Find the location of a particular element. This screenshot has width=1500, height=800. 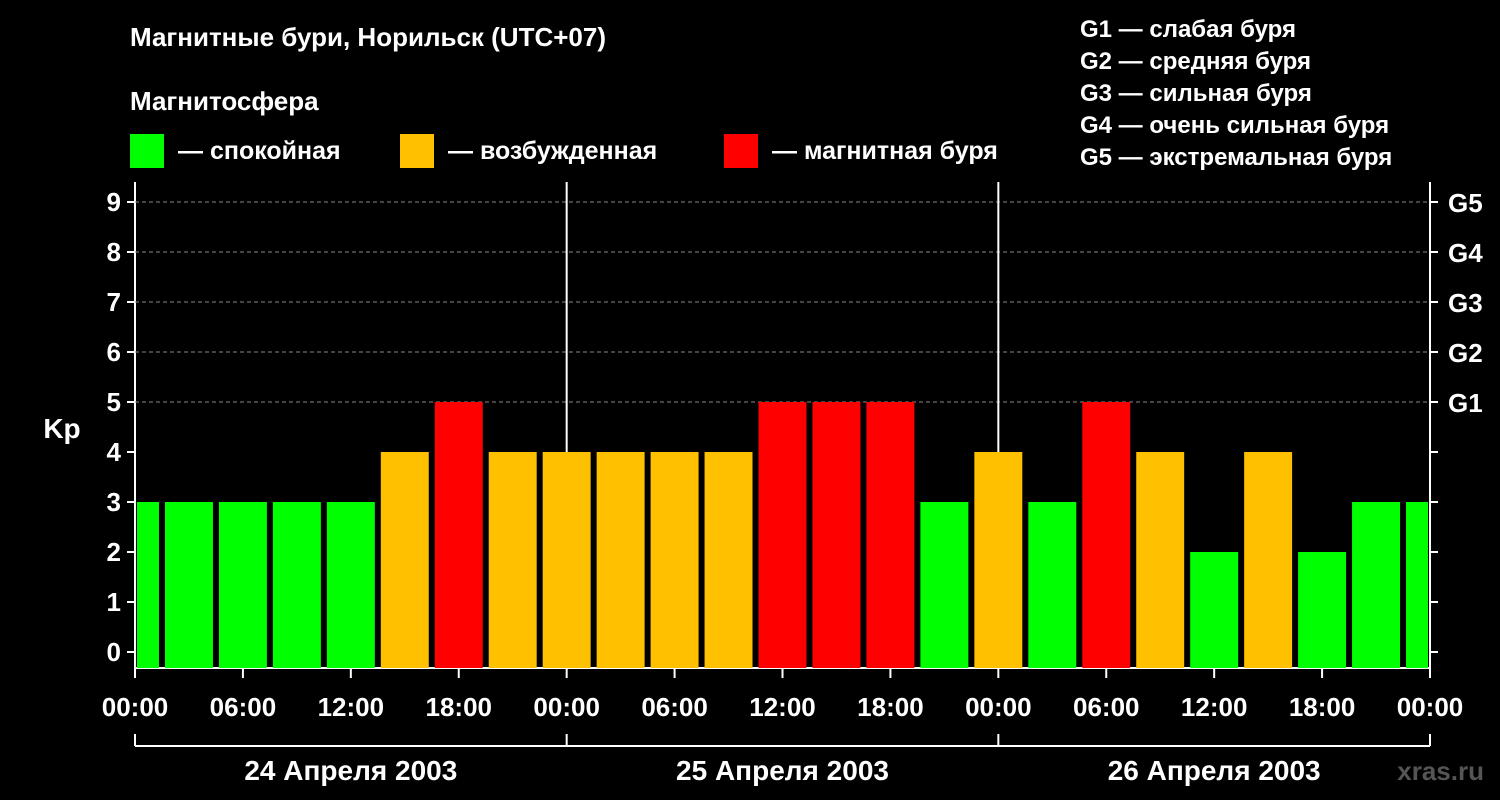

y-tick-label: 5 is located at coordinates (114, 402).